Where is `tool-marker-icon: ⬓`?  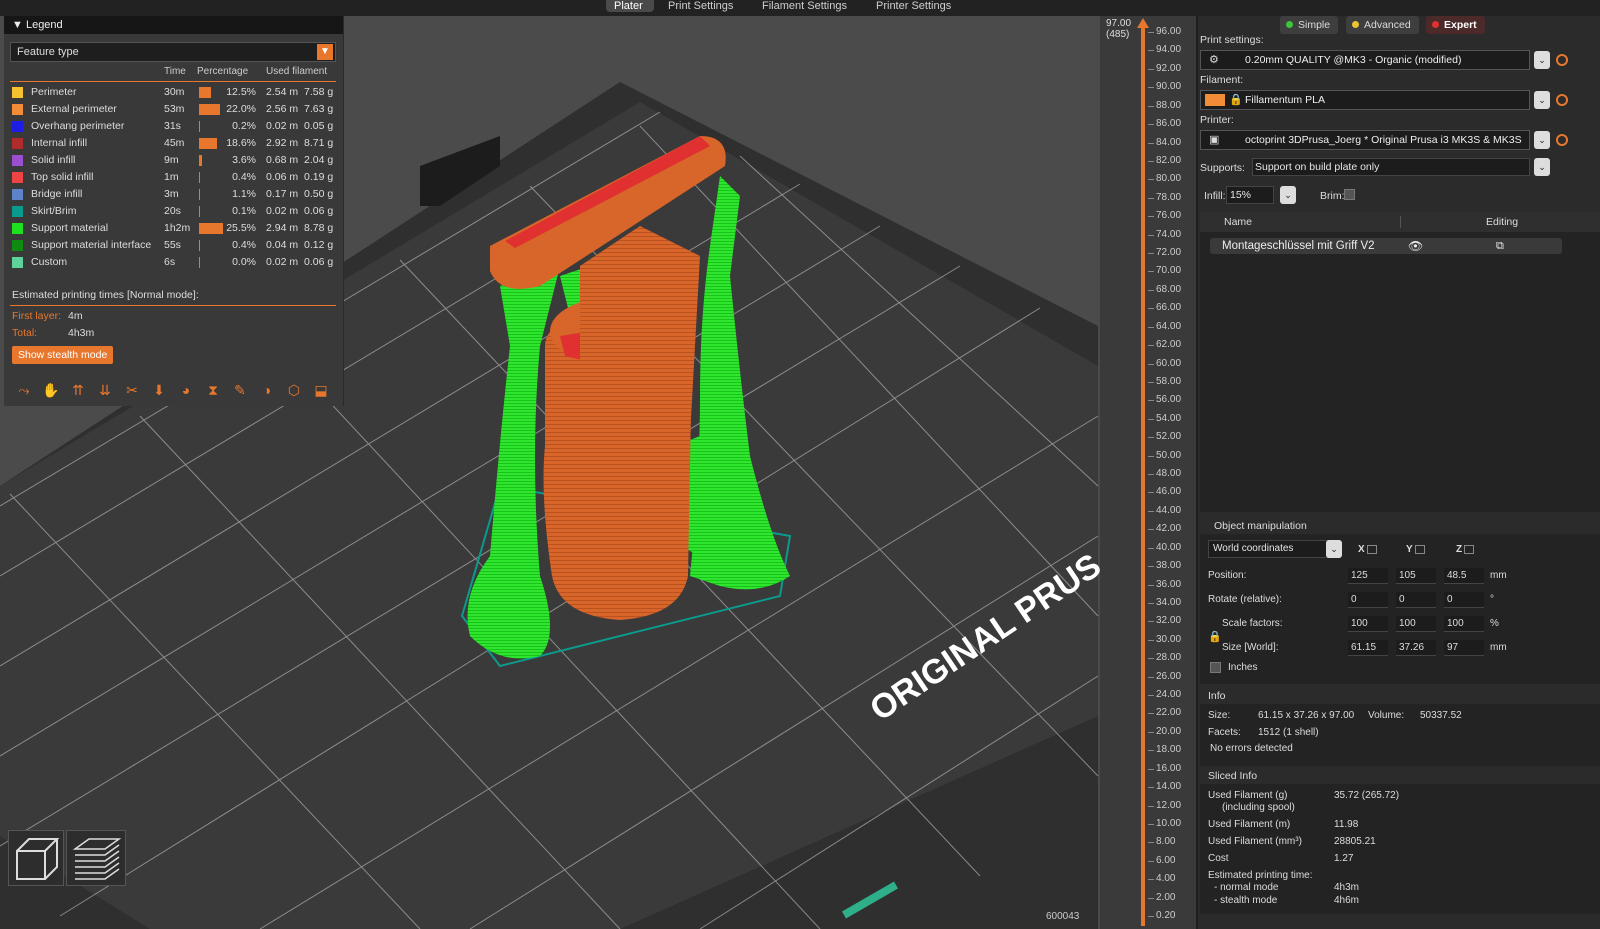
tool-marker-icon: ⬓ is located at coordinates (321, 390).